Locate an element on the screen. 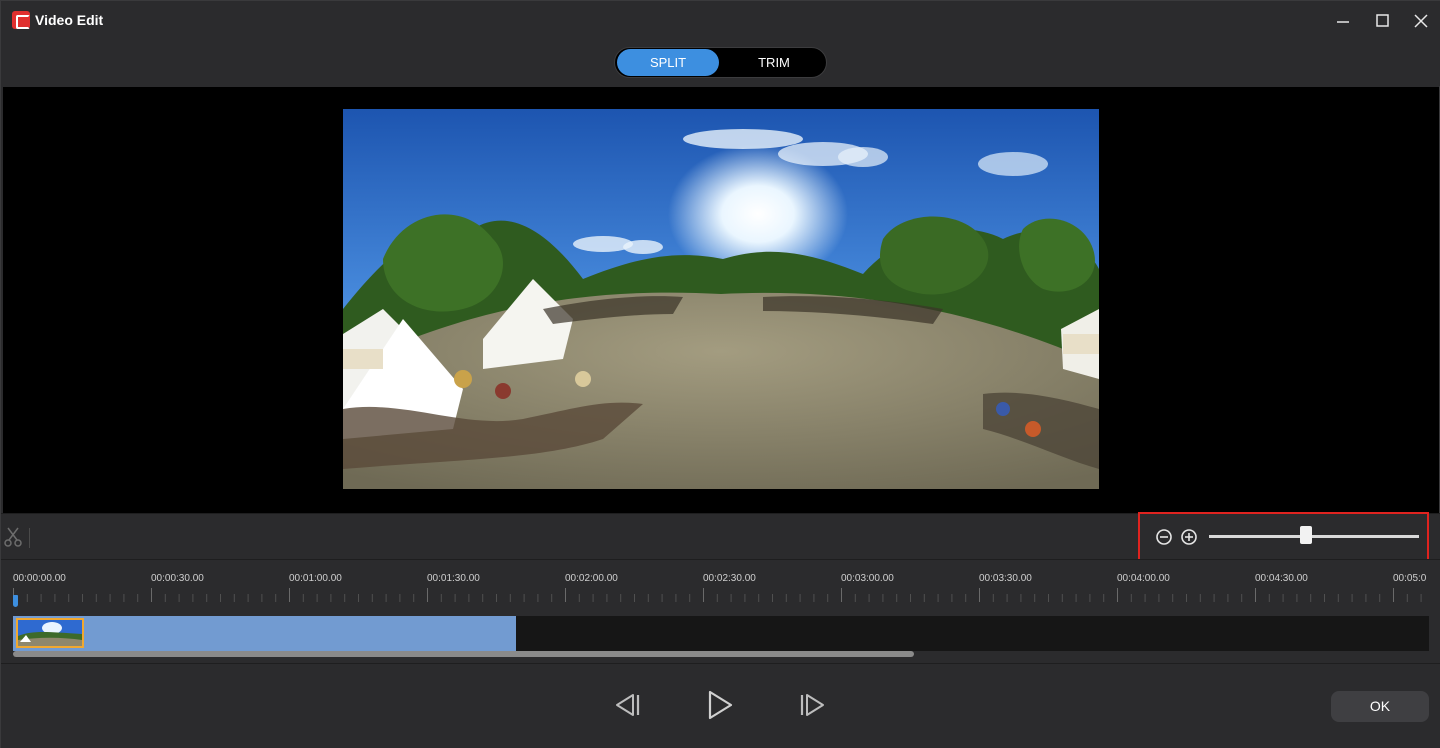 The width and height of the screenshot is (1440, 748). video-clip is located at coordinates (264, 633).